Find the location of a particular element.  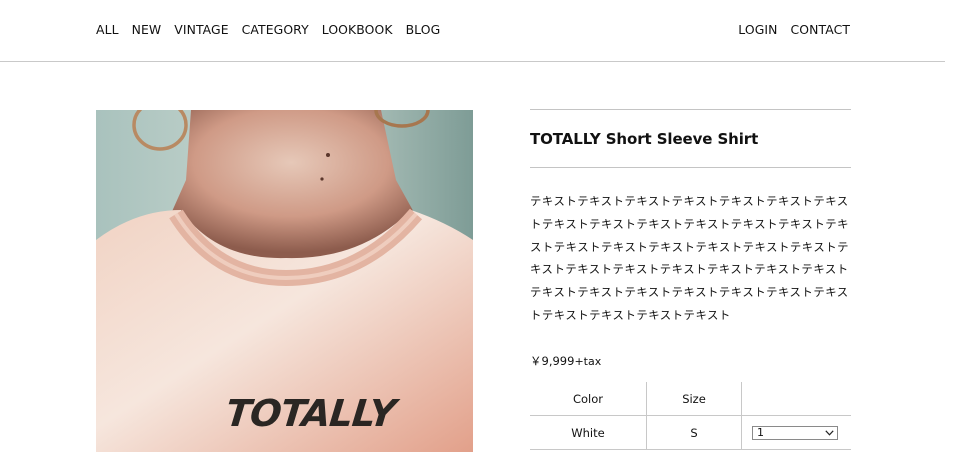

nav-link-login: LOGIN is located at coordinates (757, 29).